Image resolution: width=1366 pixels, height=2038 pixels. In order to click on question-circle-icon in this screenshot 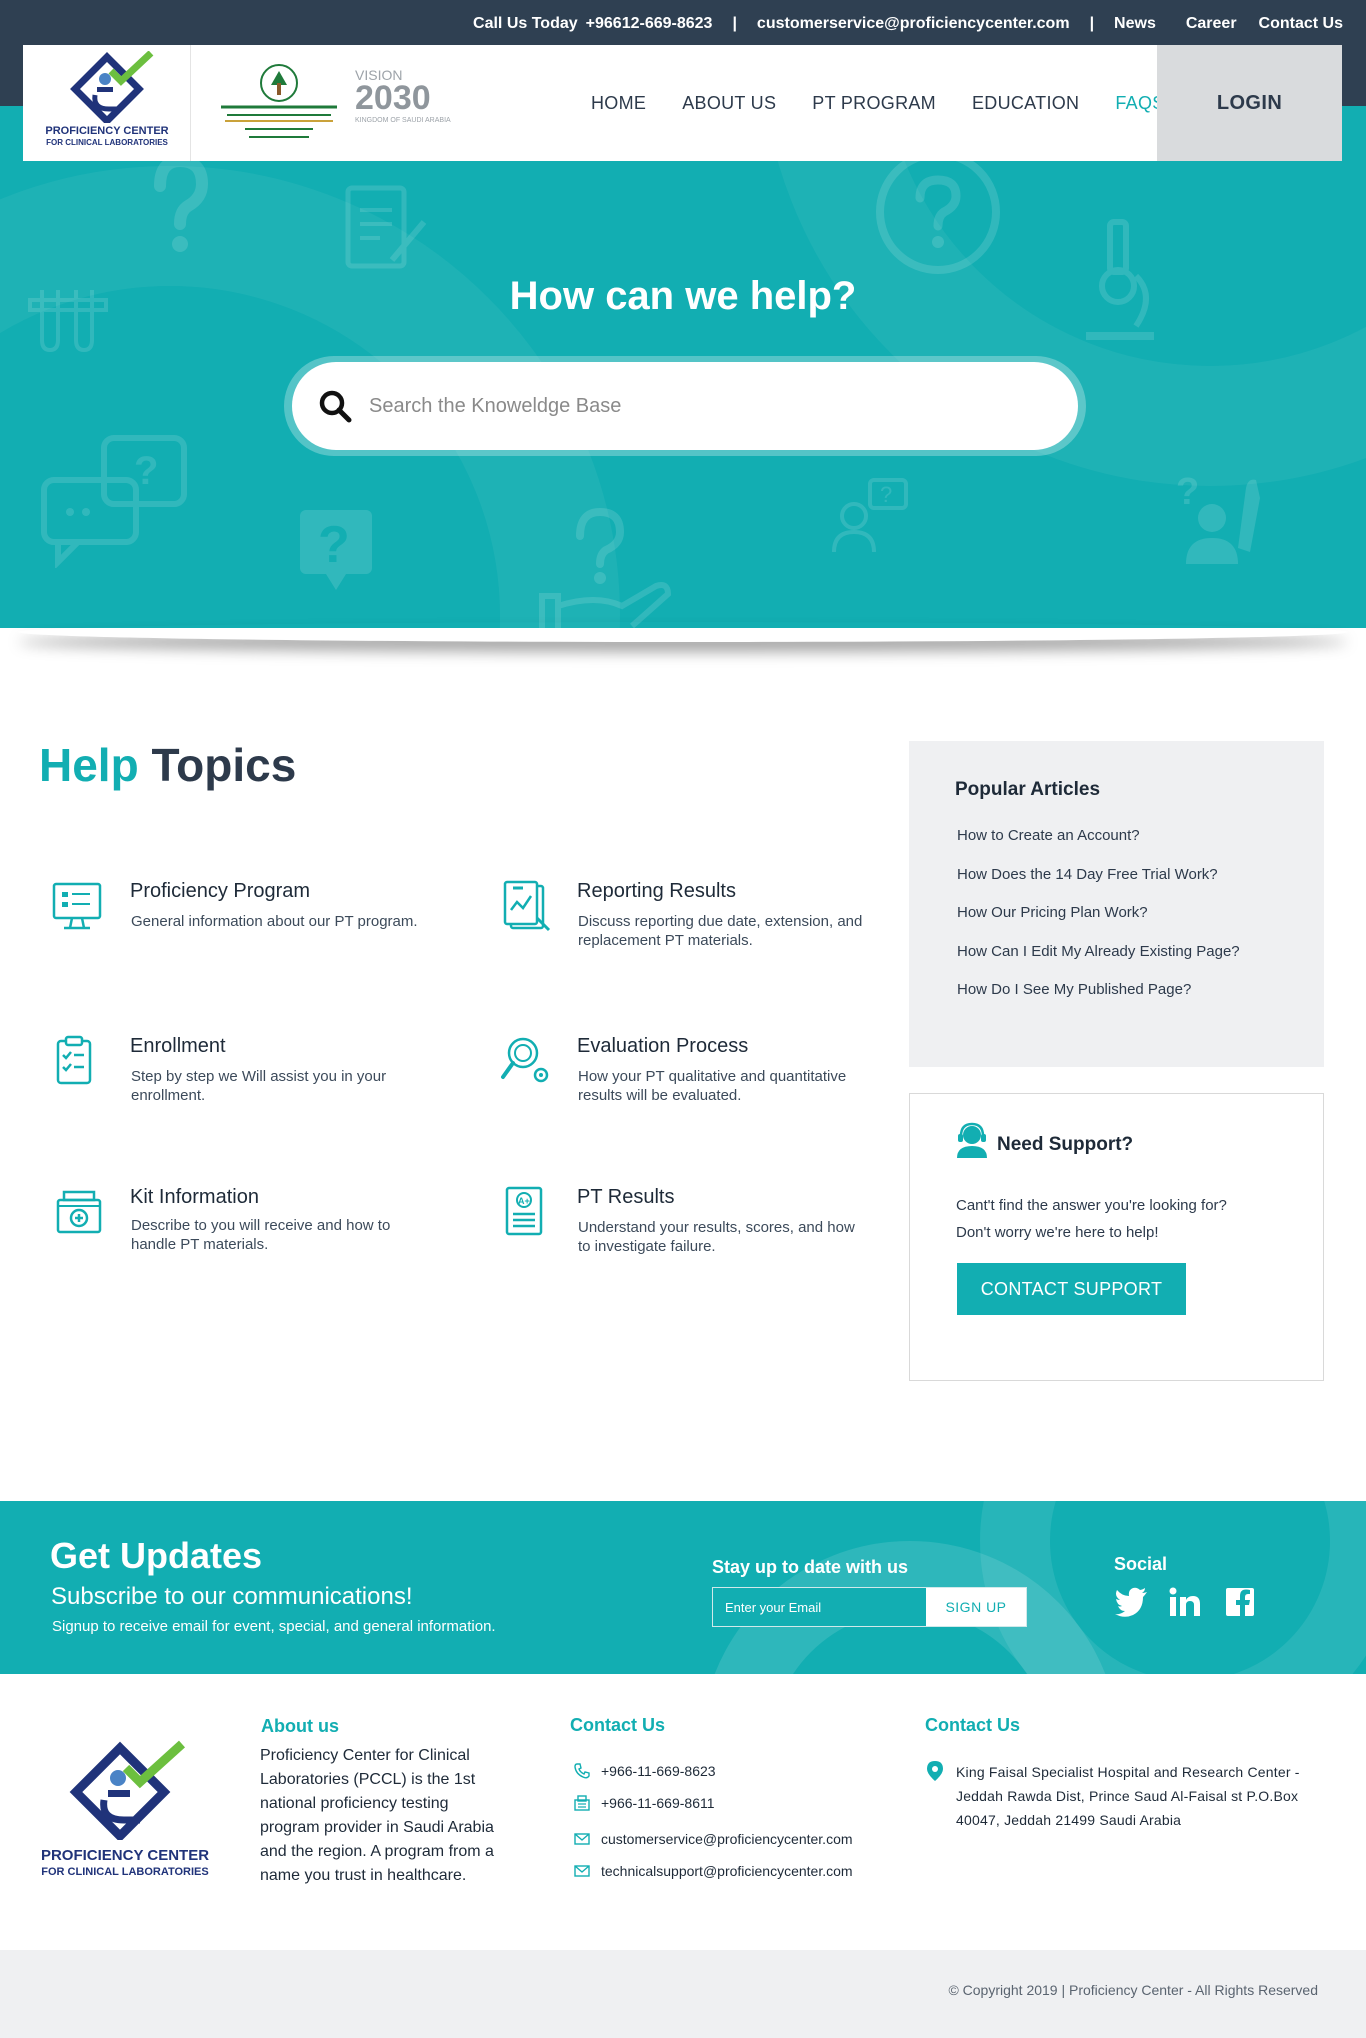, I will do `click(938, 212)`.